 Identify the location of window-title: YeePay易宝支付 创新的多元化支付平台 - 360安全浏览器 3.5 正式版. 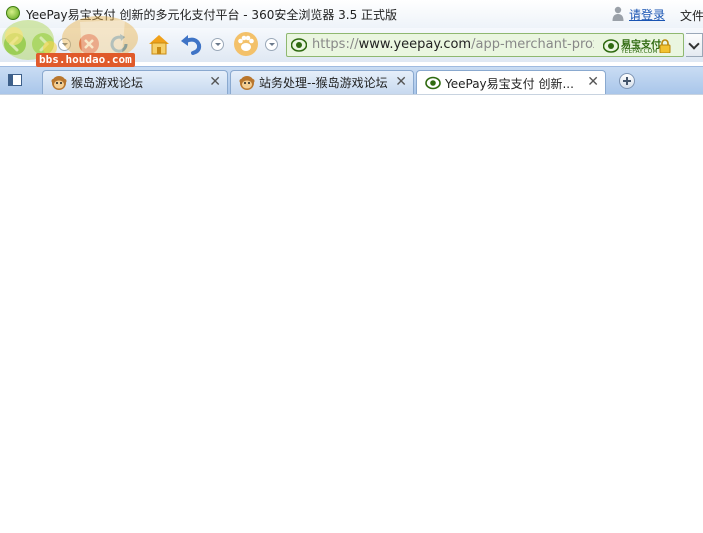
(212, 15).